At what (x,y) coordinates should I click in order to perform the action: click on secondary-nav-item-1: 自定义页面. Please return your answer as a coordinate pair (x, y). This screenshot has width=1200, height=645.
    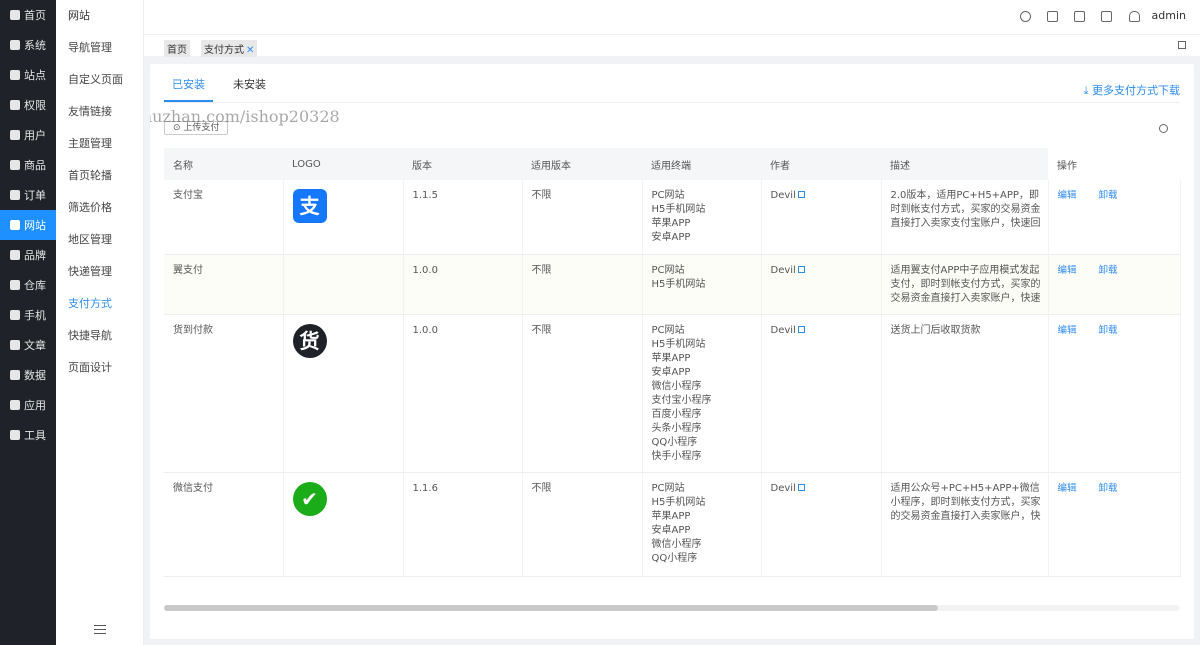
    Looking at the image, I should click on (99, 80).